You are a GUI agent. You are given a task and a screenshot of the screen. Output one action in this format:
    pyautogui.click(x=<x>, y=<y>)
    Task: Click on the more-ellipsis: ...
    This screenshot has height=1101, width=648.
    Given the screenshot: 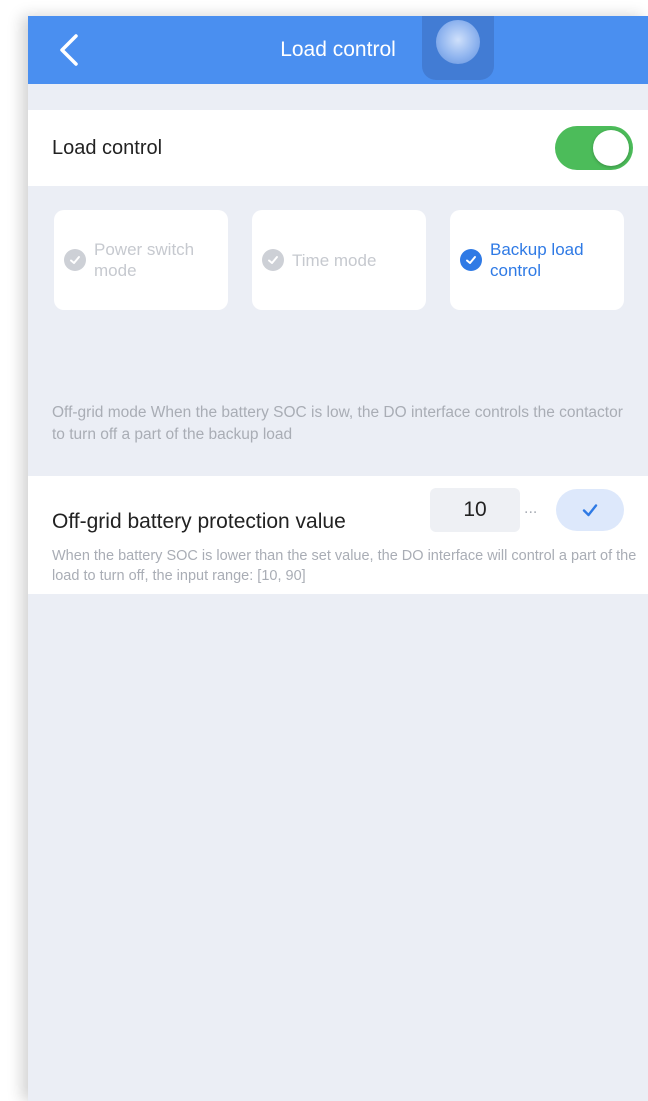 What is the action you would take?
    pyautogui.click(x=531, y=508)
    